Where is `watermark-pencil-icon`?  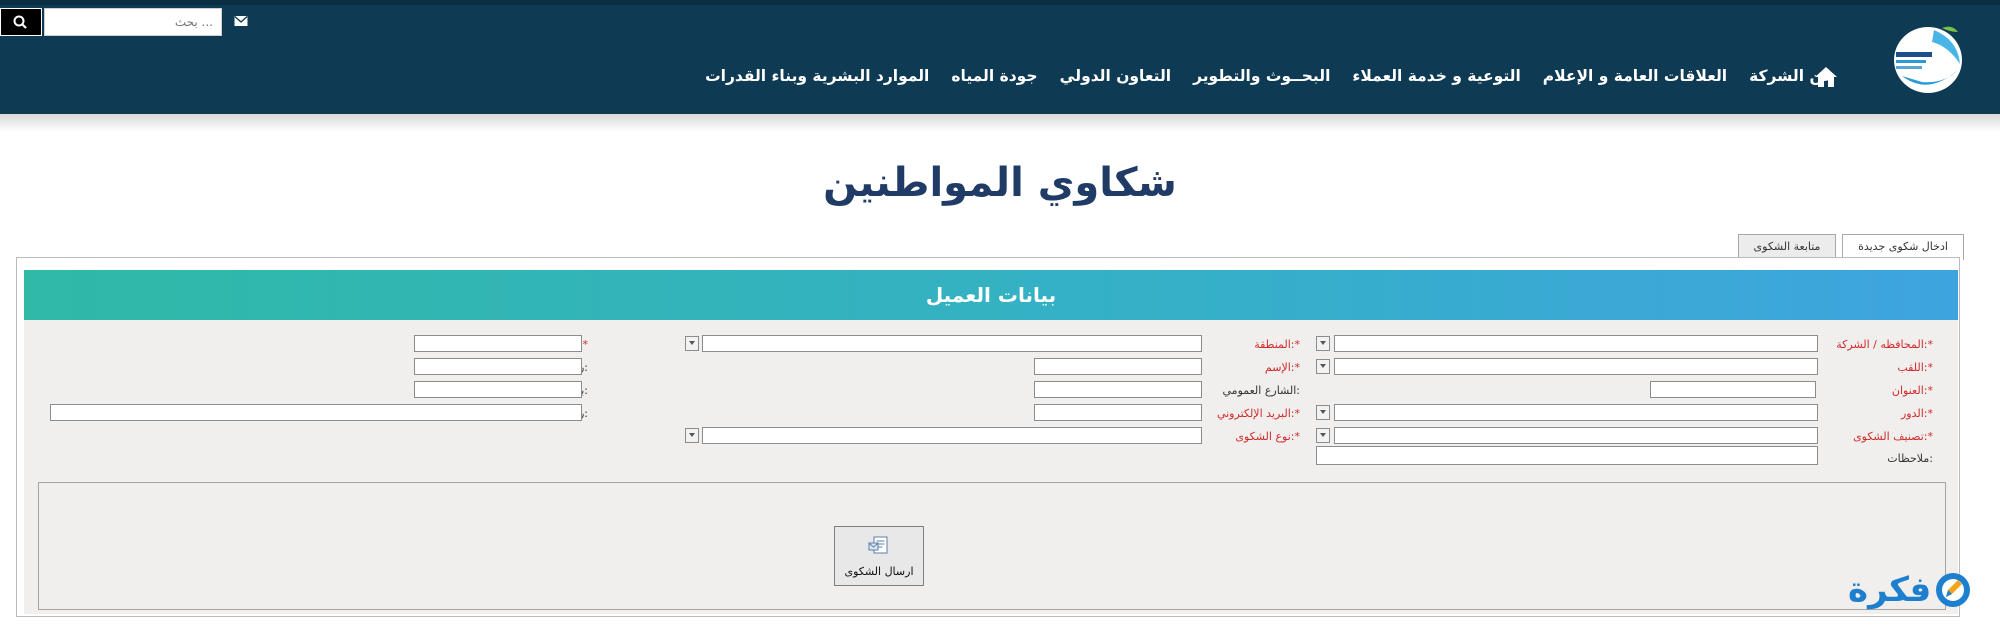 watermark-pencil-icon is located at coordinates (1953, 590).